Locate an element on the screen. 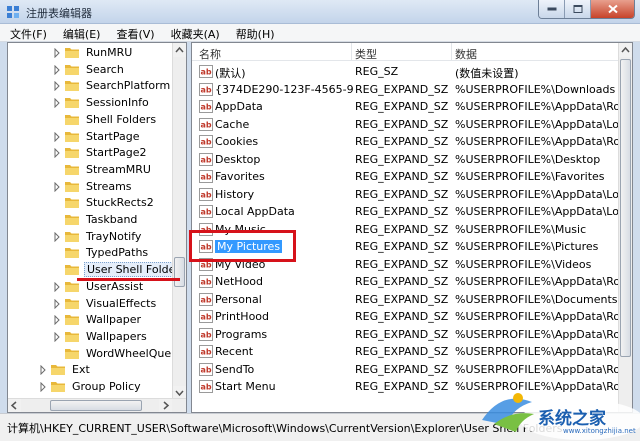  tree-item: SessionInfo is located at coordinates (102, 102).